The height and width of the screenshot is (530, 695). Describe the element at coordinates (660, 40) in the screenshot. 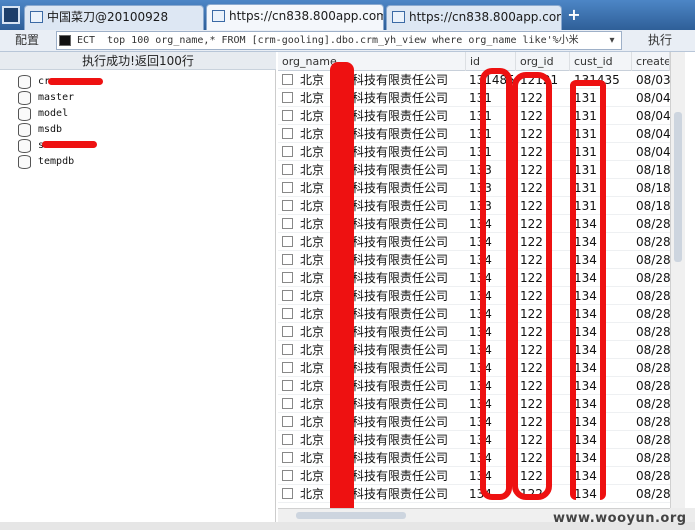

I see `execute-button: 执行` at that location.